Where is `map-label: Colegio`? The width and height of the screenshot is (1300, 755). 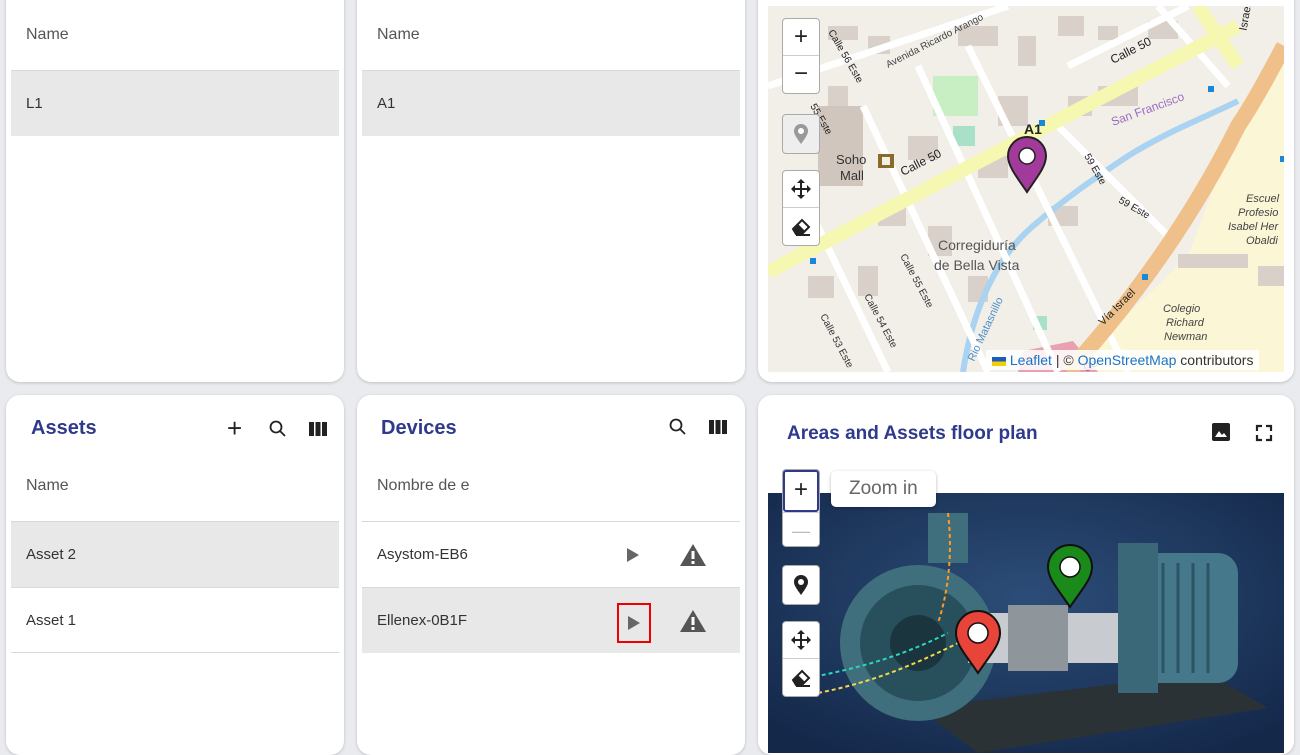
map-label: Colegio is located at coordinates (1181, 309).